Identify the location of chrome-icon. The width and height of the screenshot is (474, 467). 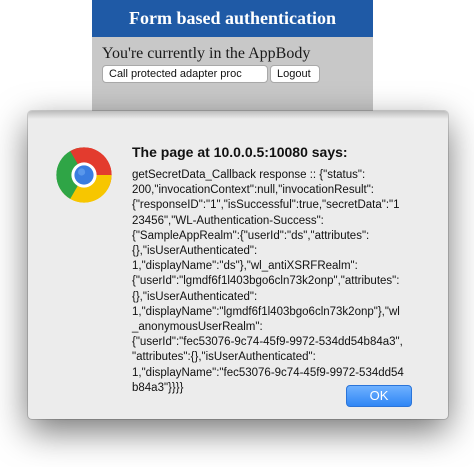
(84, 175).